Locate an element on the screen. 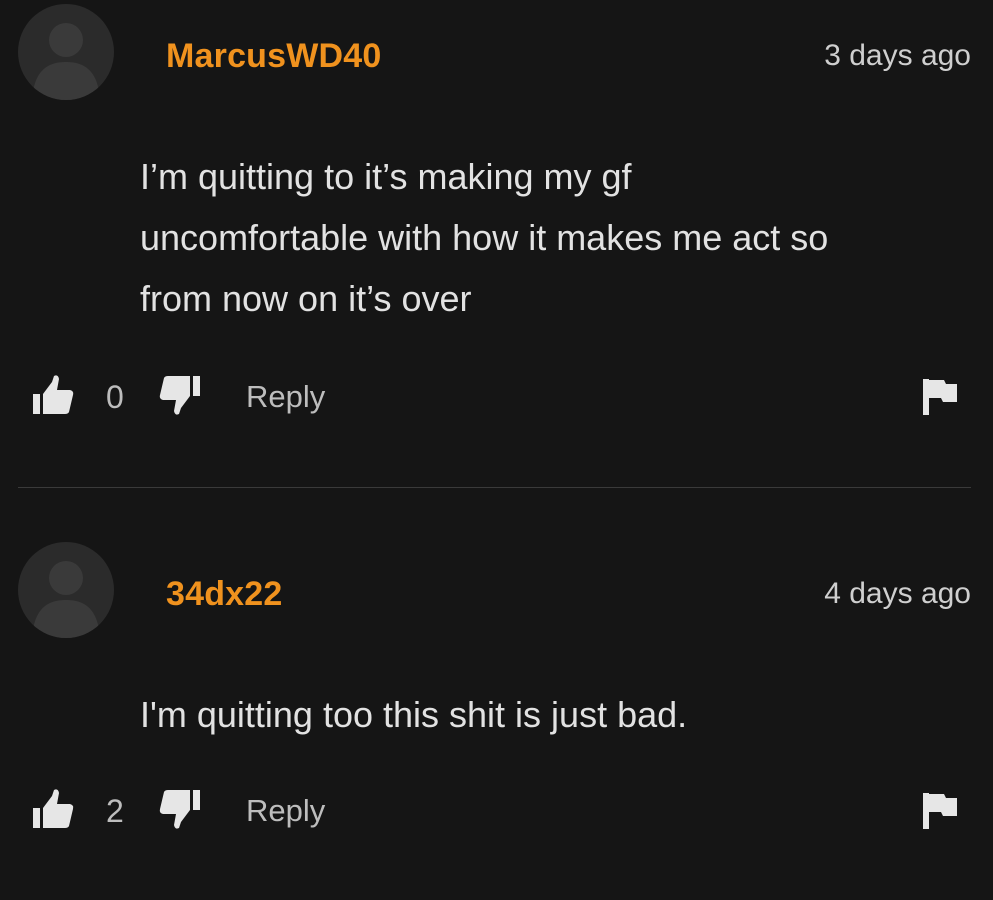 The image size is (993, 900). vote-count: 0 is located at coordinates (115, 397).